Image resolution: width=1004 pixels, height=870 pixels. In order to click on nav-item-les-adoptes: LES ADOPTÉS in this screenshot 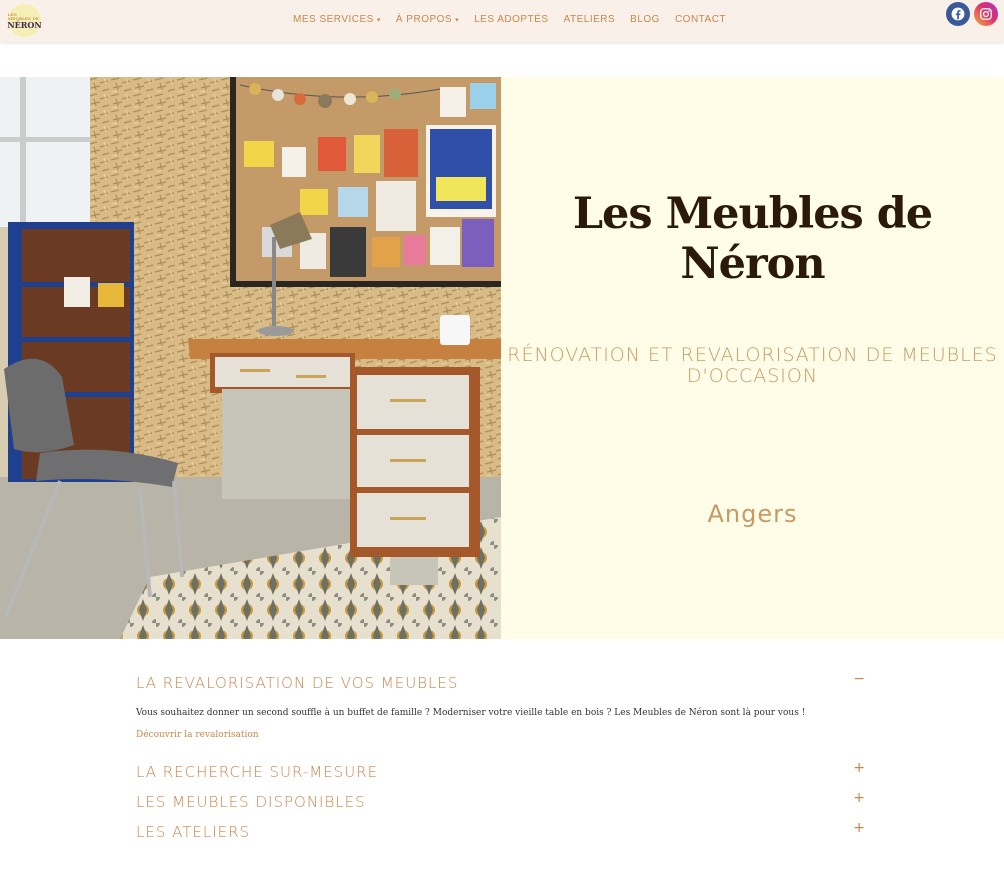, I will do `click(511, 19)`.